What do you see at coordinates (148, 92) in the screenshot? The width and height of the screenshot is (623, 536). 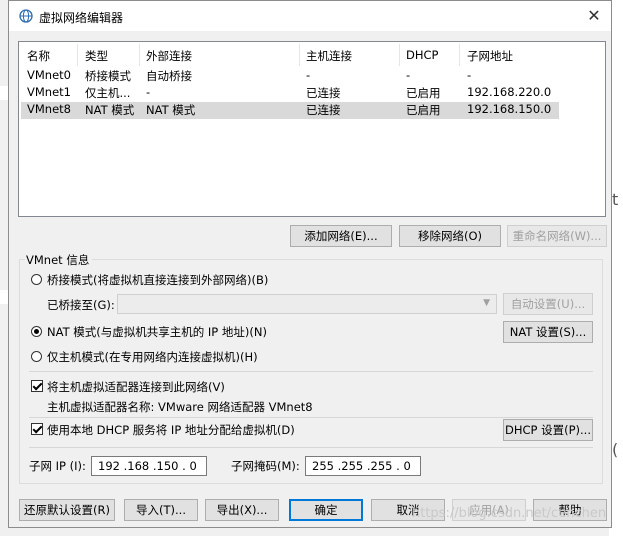 I see `cell-external: -` at bounding box center [148, 92].